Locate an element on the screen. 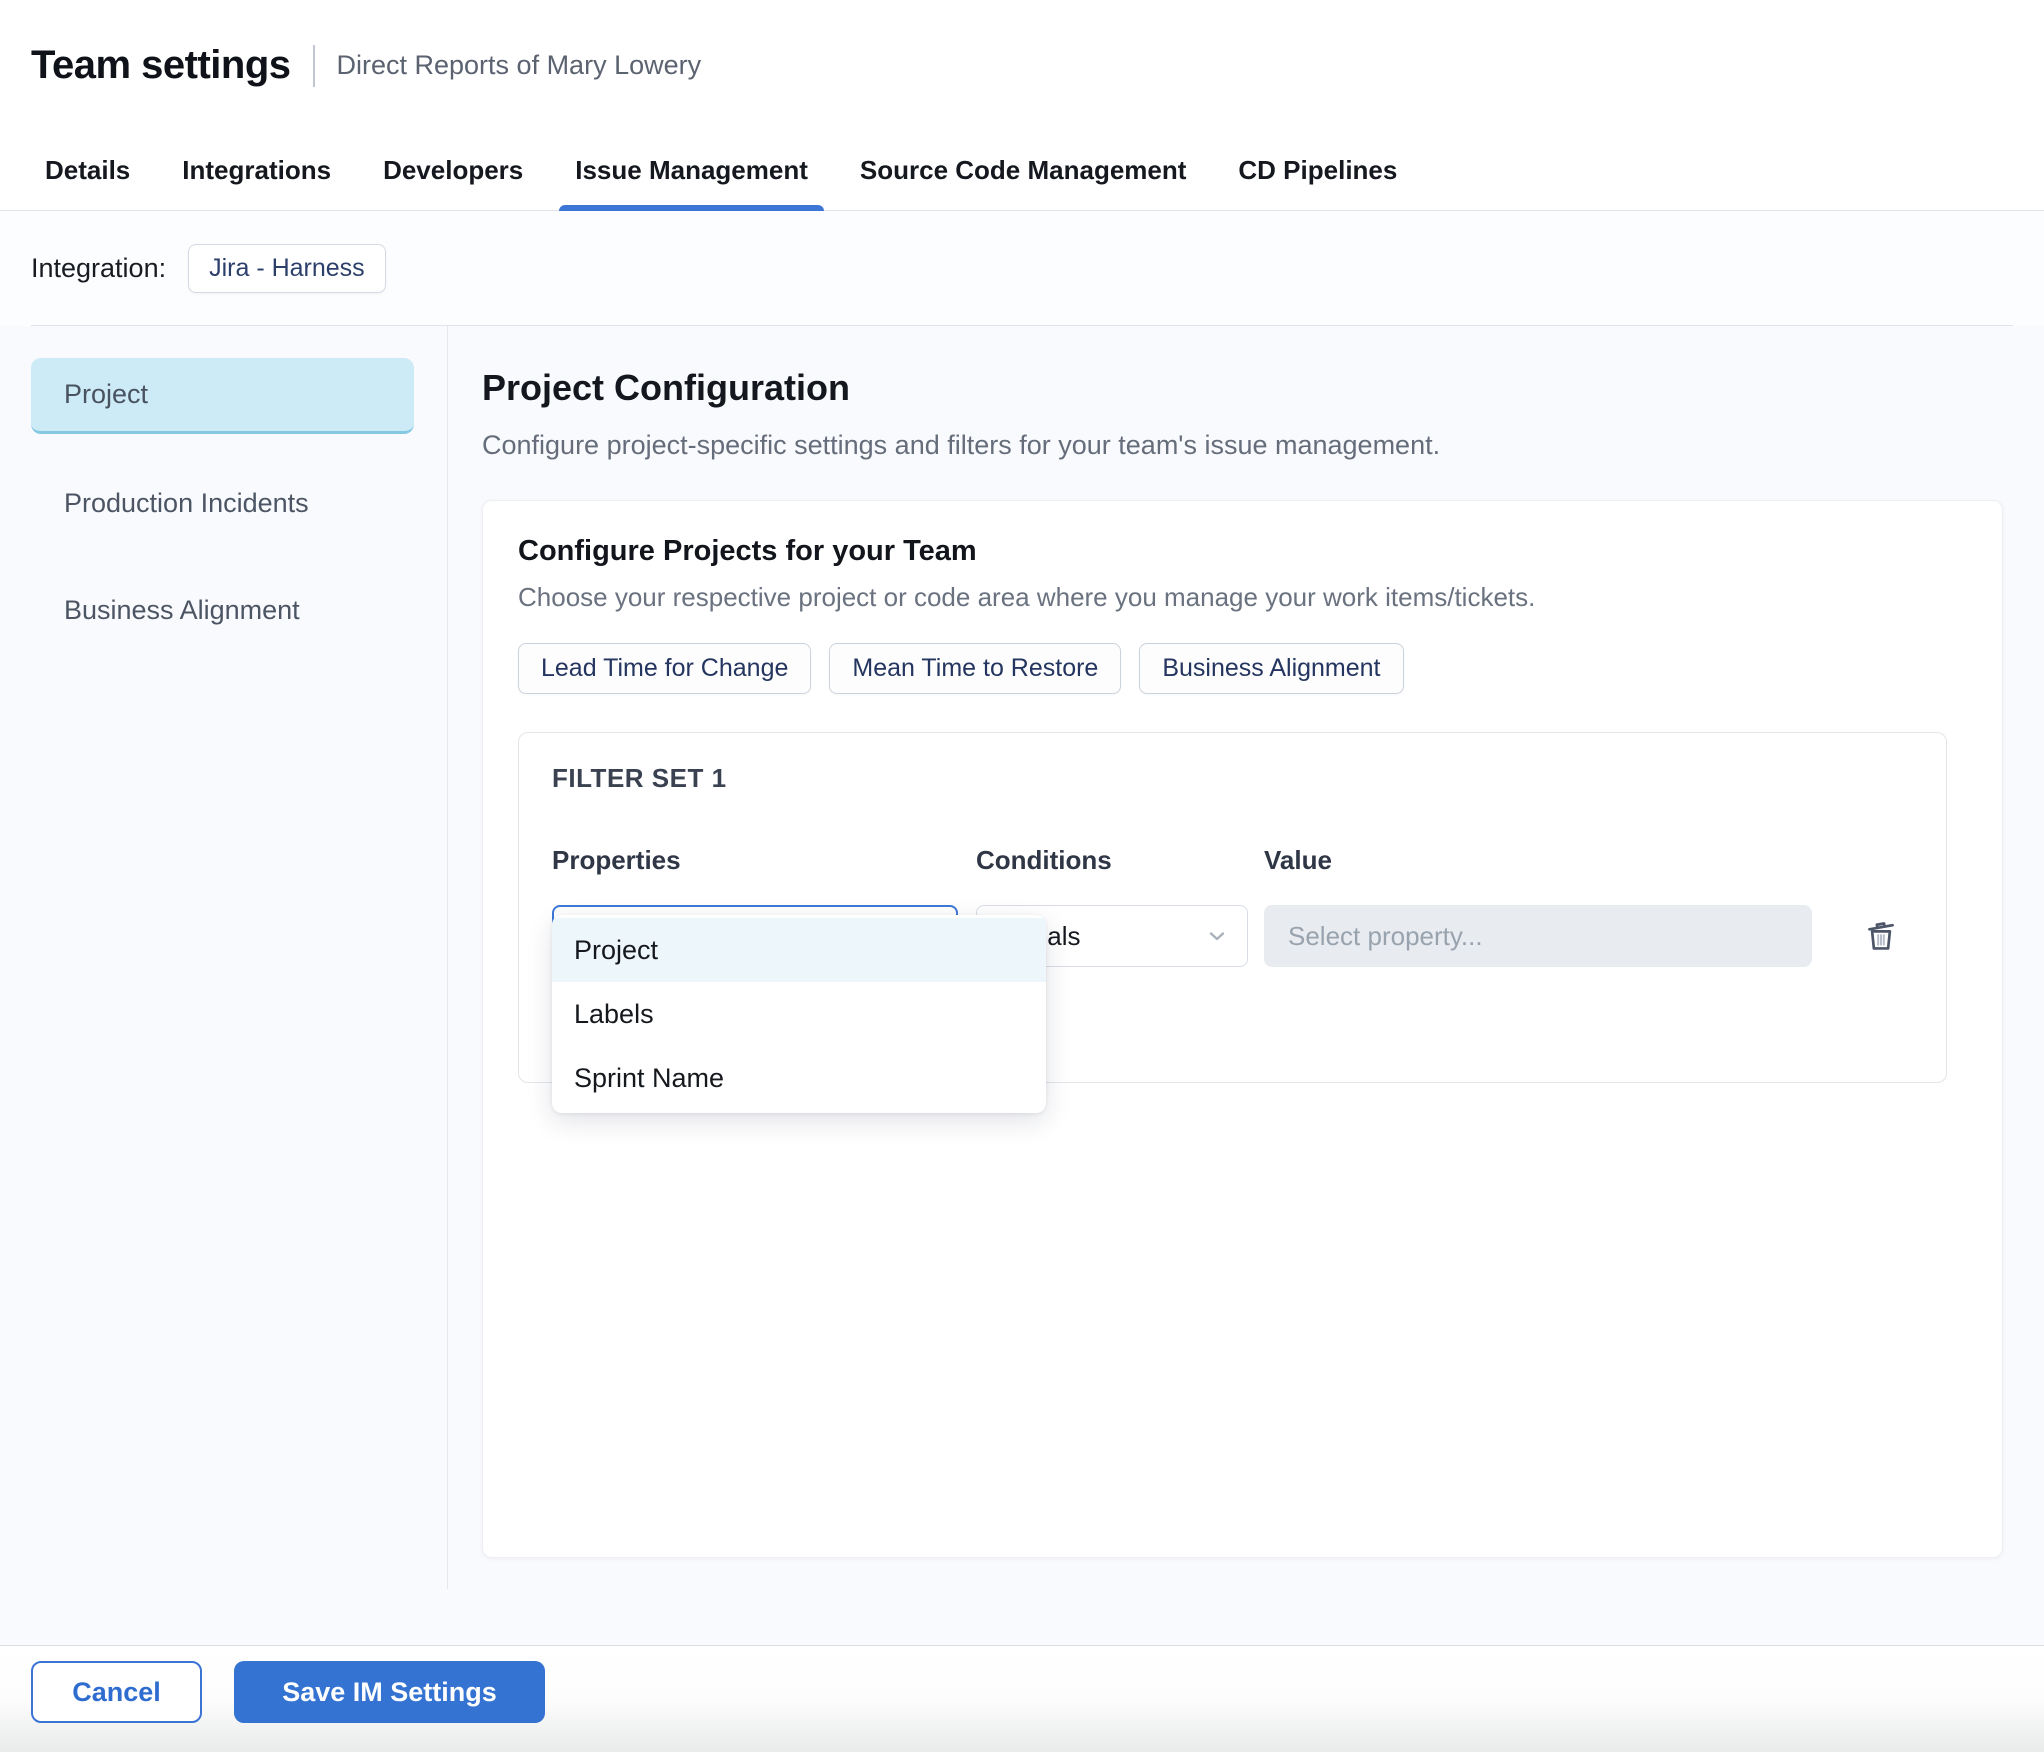  properties-dropdown: Project Labels Sprint Name is located at coordinates (799, 1014).